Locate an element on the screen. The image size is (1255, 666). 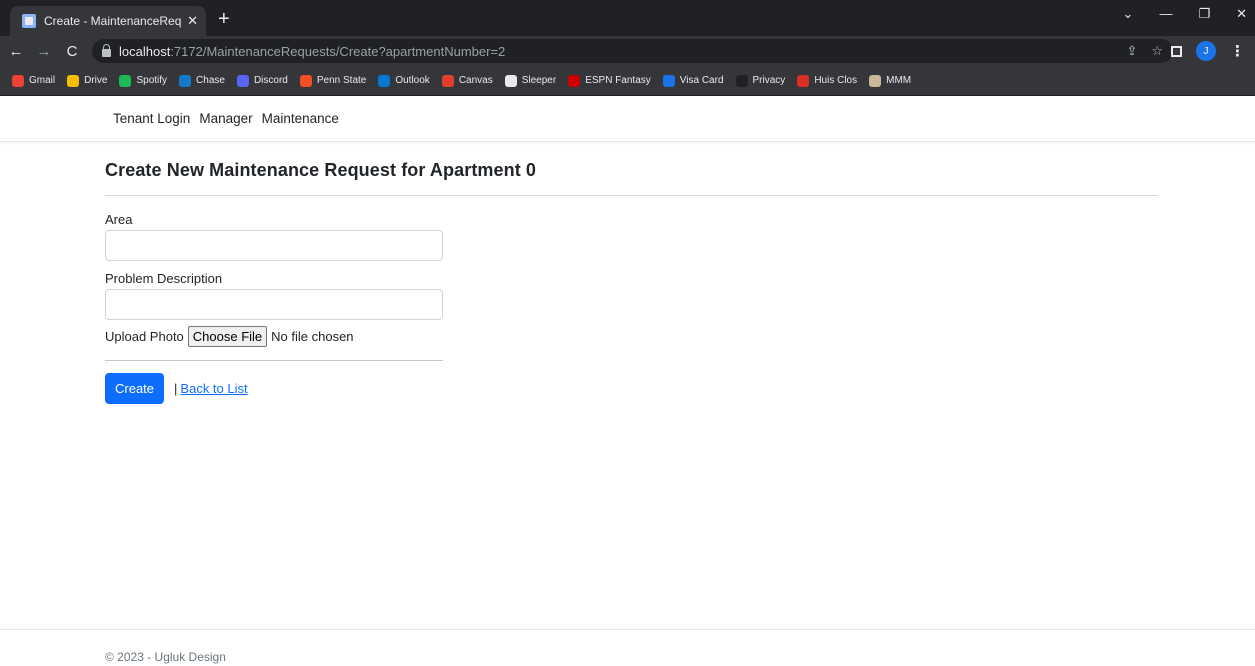
problem-description-input is located at coordinates (274, 304).